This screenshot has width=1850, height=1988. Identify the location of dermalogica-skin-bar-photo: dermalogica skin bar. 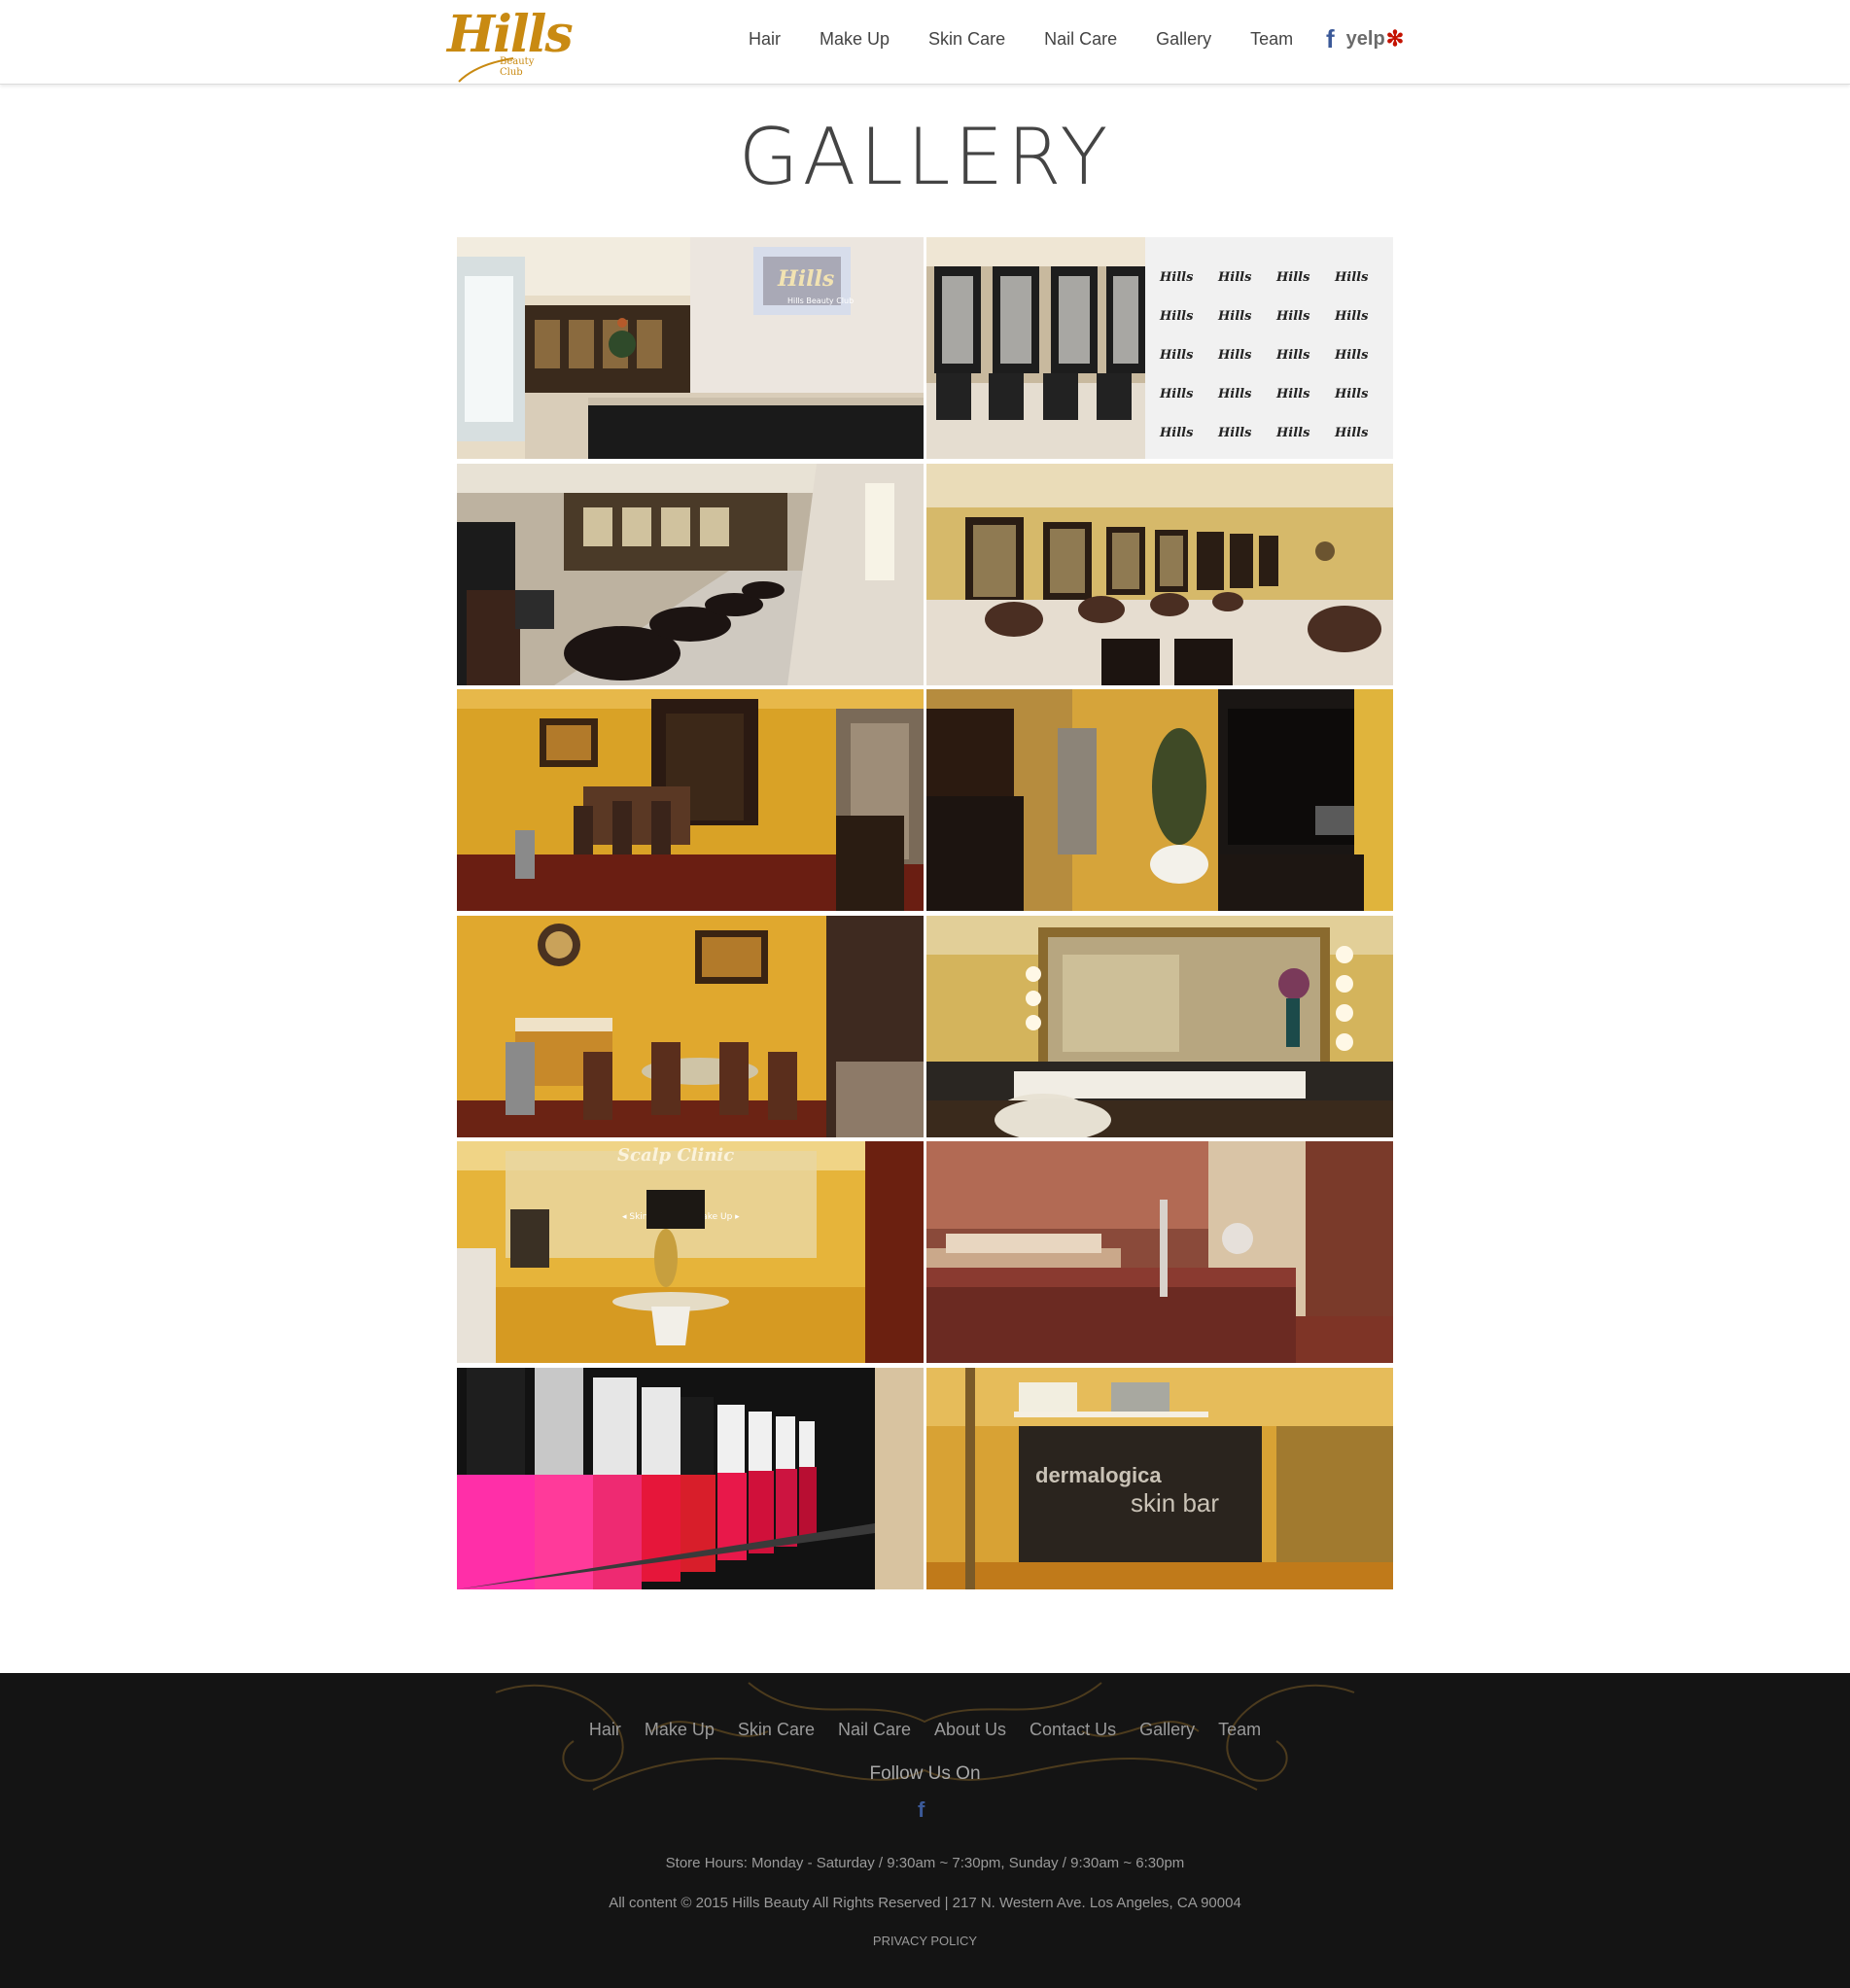
(1159, 1478).